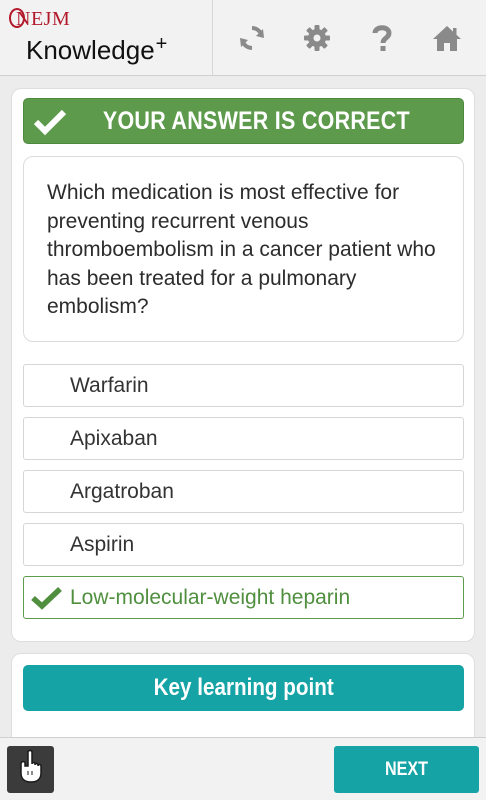 The width and height of the screenshot is (486, 800). Describe the element at coordinates (47, 601) in the screenshot. I see `checkmark-icon` at that location.